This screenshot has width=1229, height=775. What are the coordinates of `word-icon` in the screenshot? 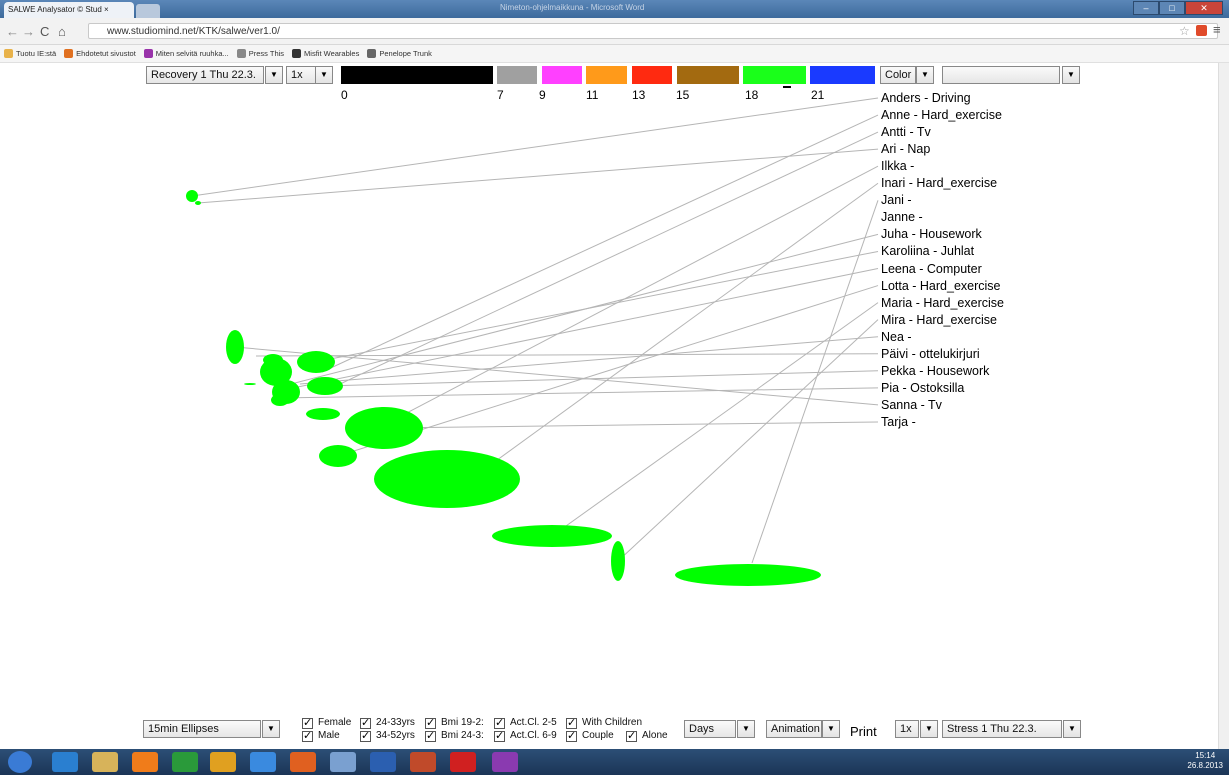 It's located at (383, 762).